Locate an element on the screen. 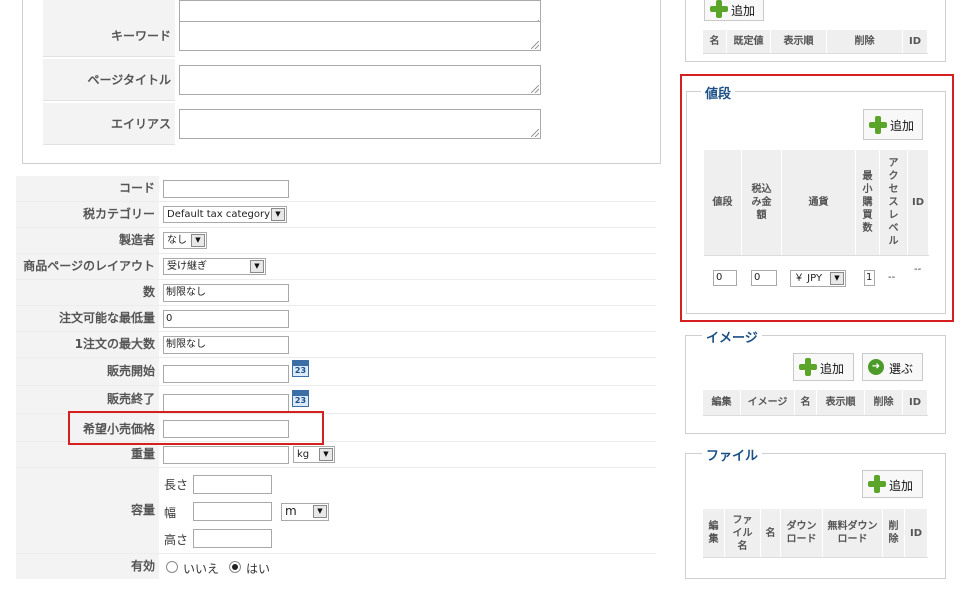  volume-label: 容量 is located at coordinates (87, 510).